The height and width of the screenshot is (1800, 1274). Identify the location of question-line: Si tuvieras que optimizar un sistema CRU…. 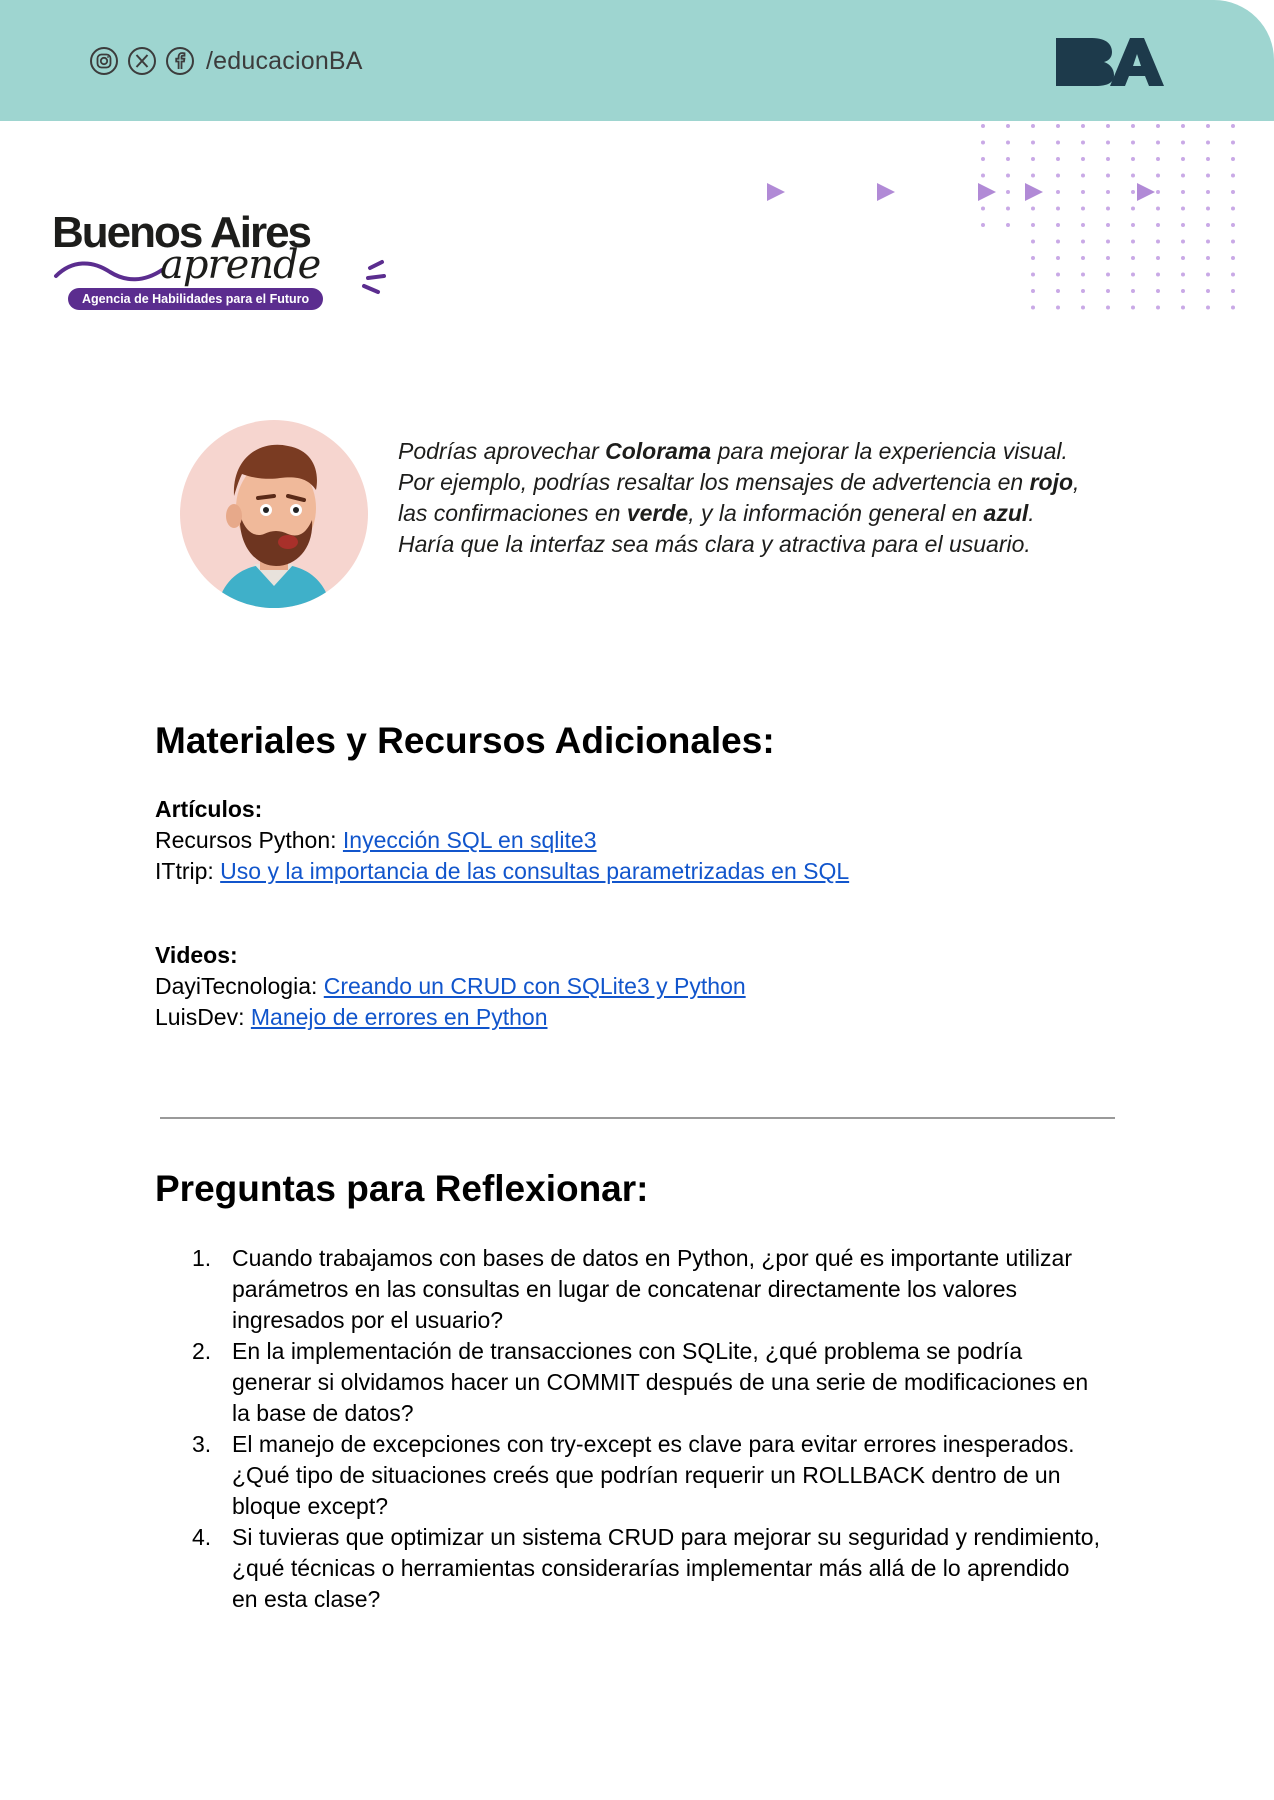
(666, 1537).